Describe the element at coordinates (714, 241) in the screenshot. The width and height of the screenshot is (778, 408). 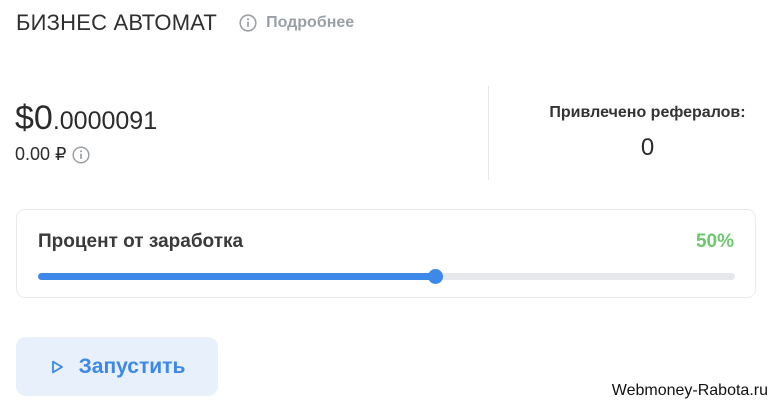
I see `earnings-percent-value: 50%` at that location.